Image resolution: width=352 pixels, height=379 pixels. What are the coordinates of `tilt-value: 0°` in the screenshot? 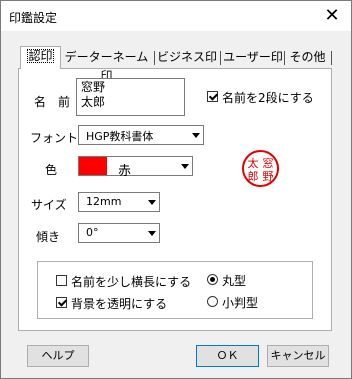 It's located at (92, 232).